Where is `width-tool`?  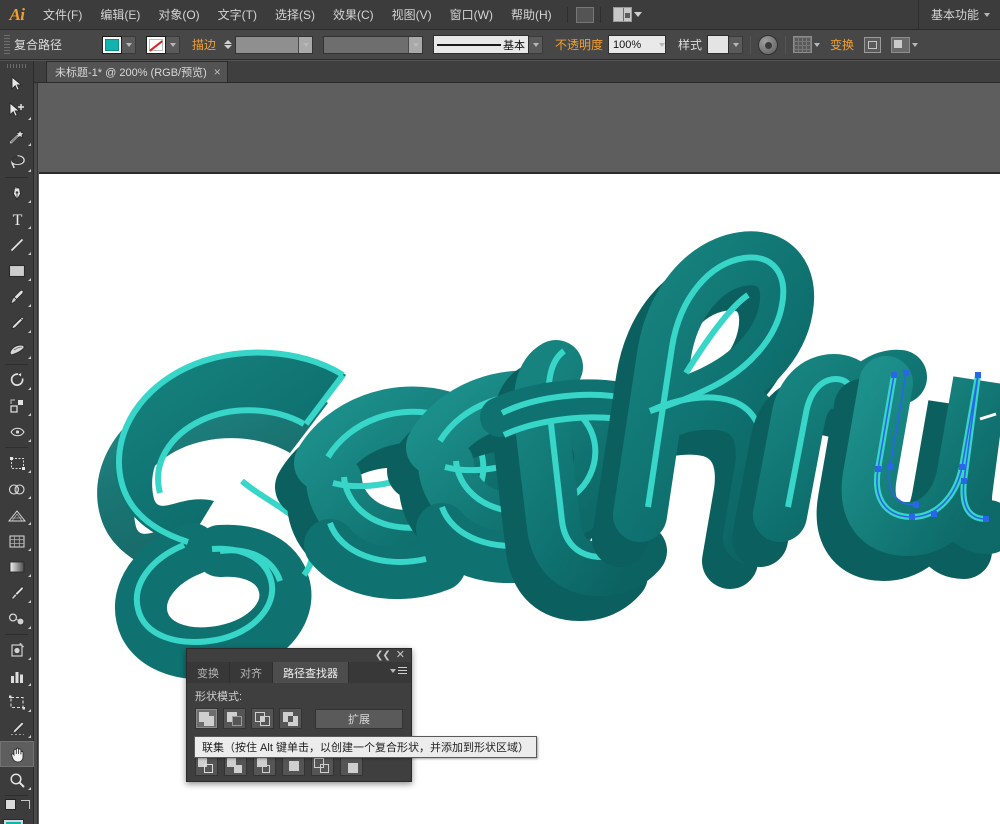 width-tool is located at coordinates (17, 432).